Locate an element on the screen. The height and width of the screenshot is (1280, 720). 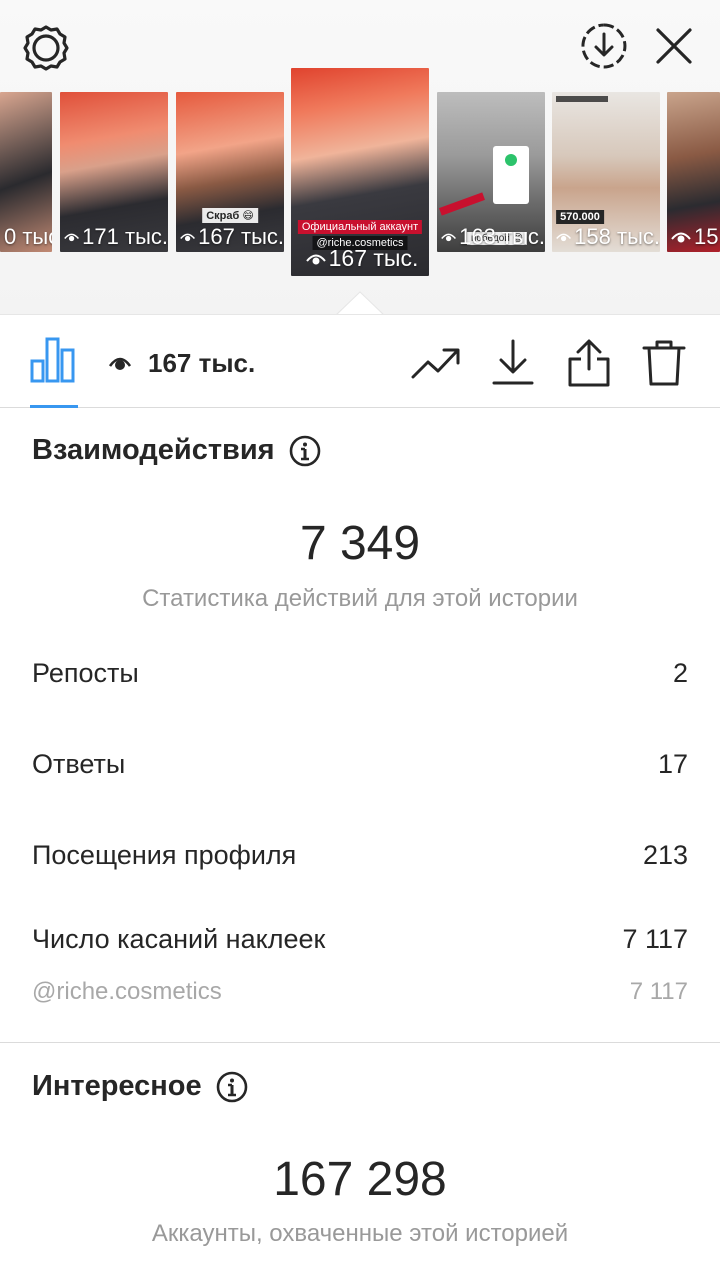
story-view-count-label: 15 is located at coordinates (706, 236).